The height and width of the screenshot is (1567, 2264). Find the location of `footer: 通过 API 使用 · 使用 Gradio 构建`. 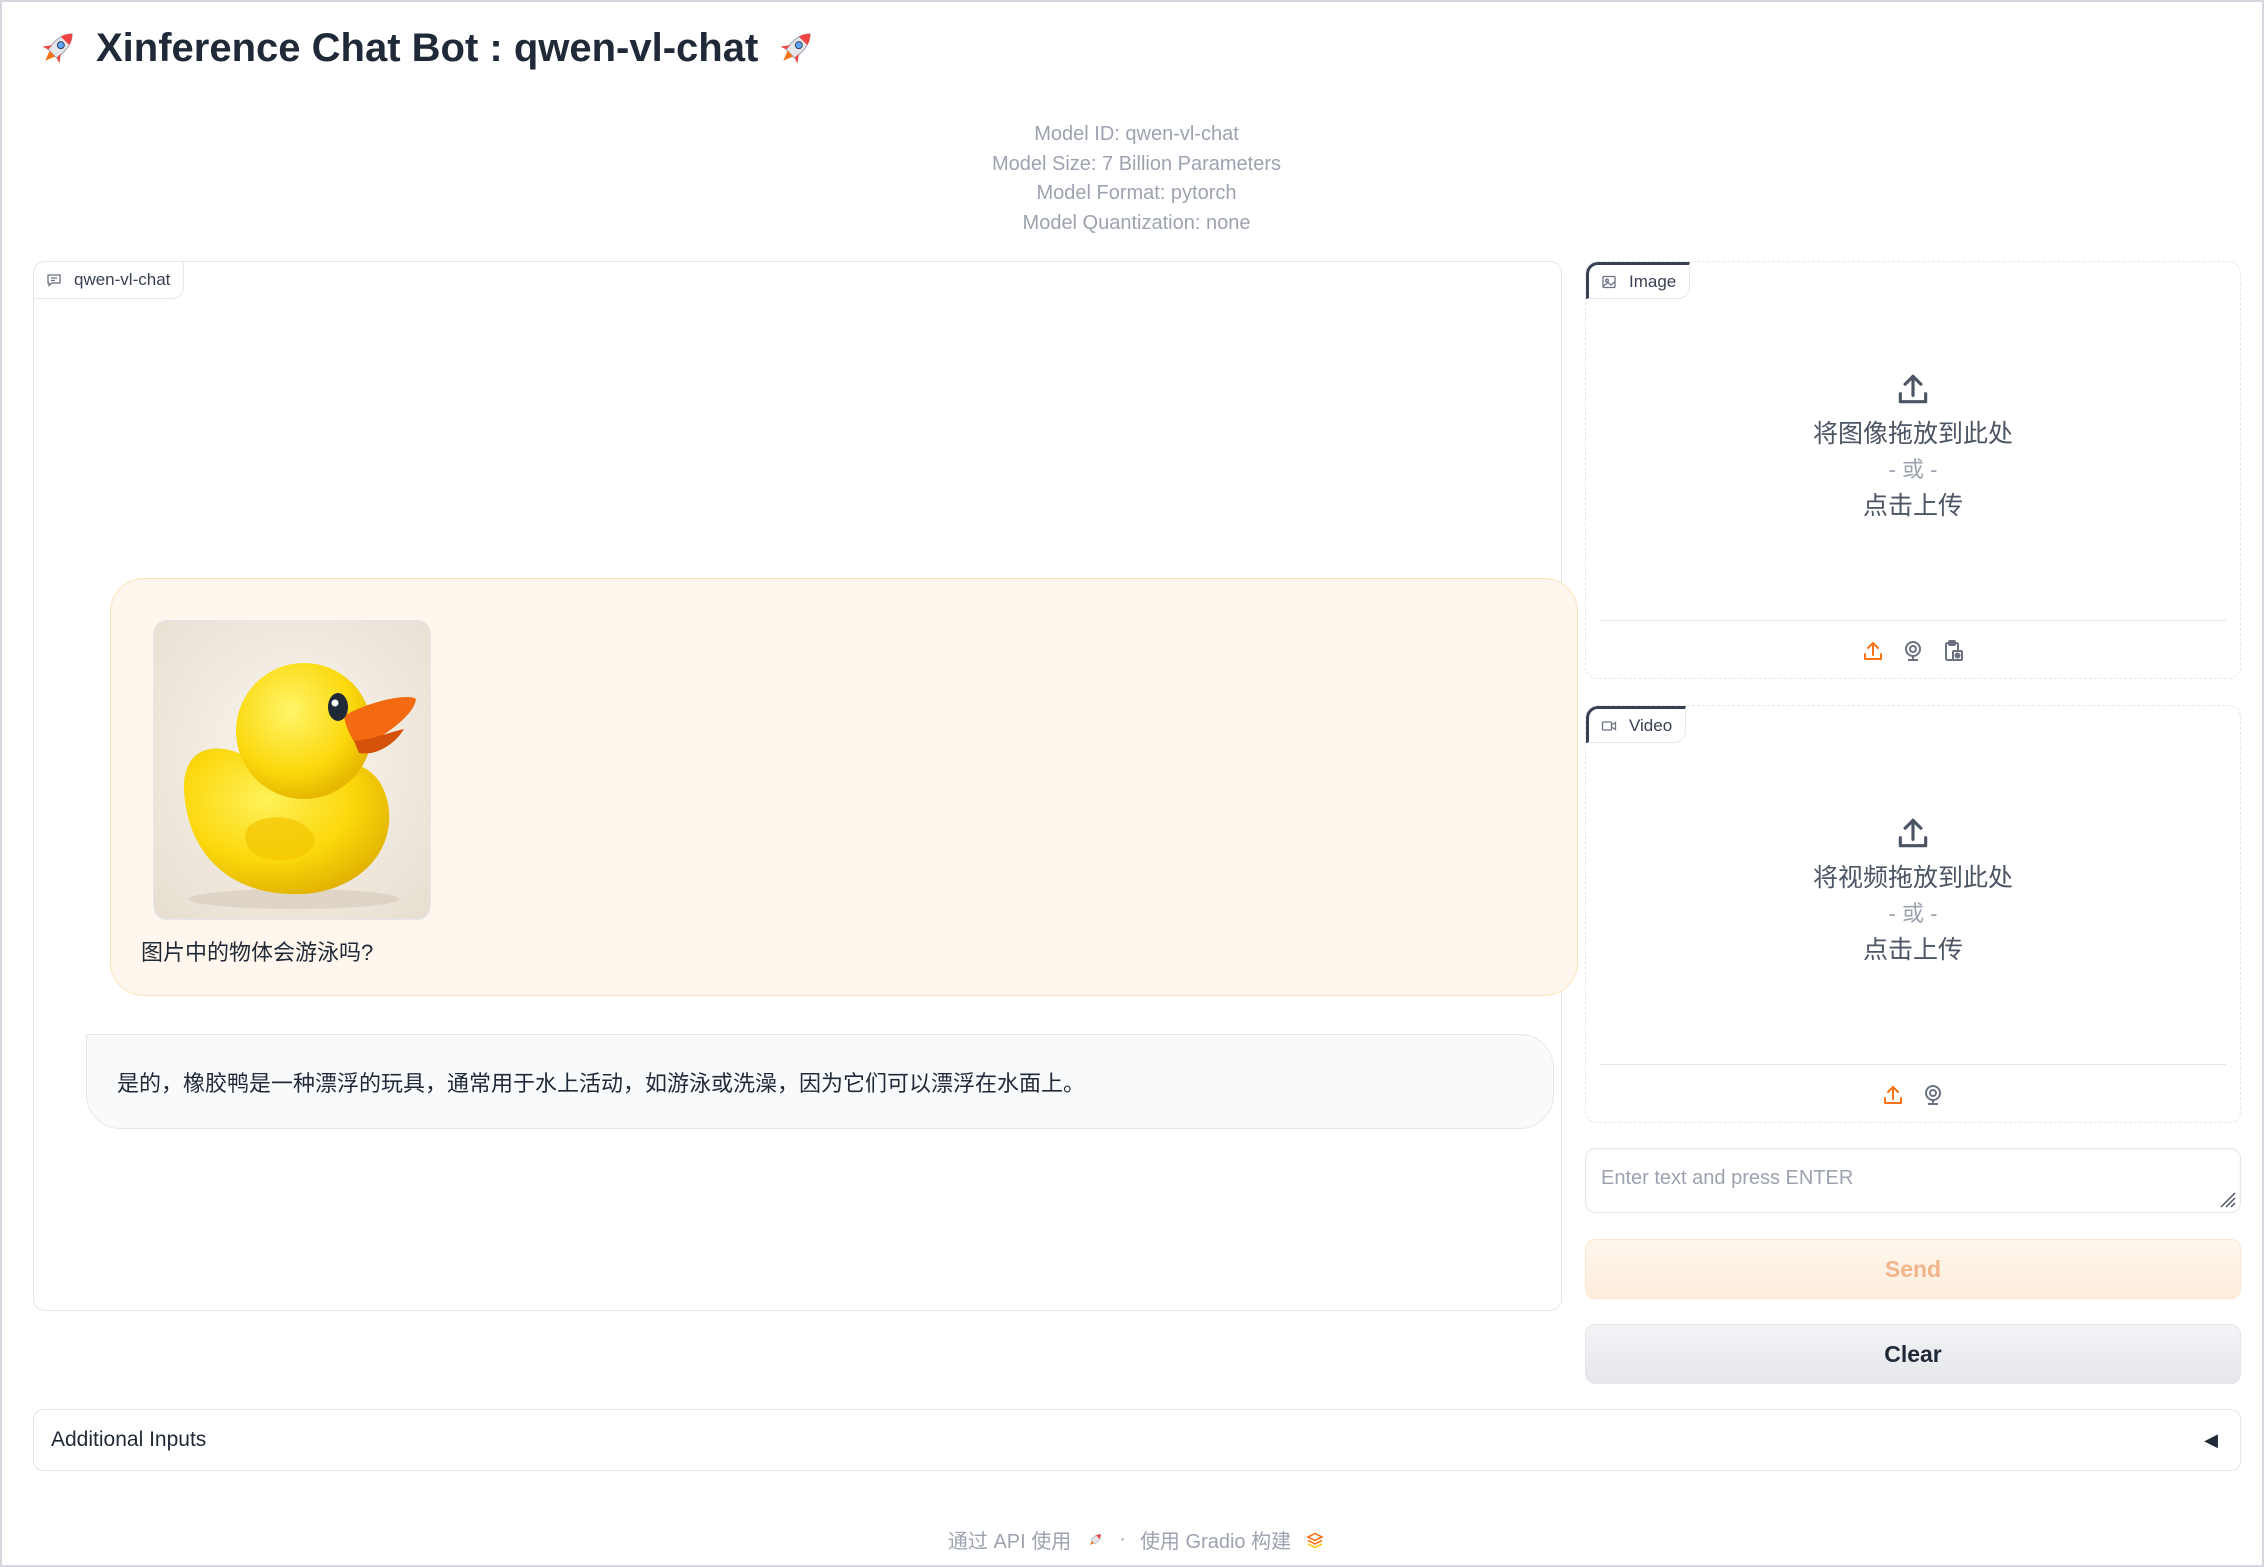

footer: 通过 API 使用 · 使用 Gradio 构建 is located at coordinates (1132, 1539).